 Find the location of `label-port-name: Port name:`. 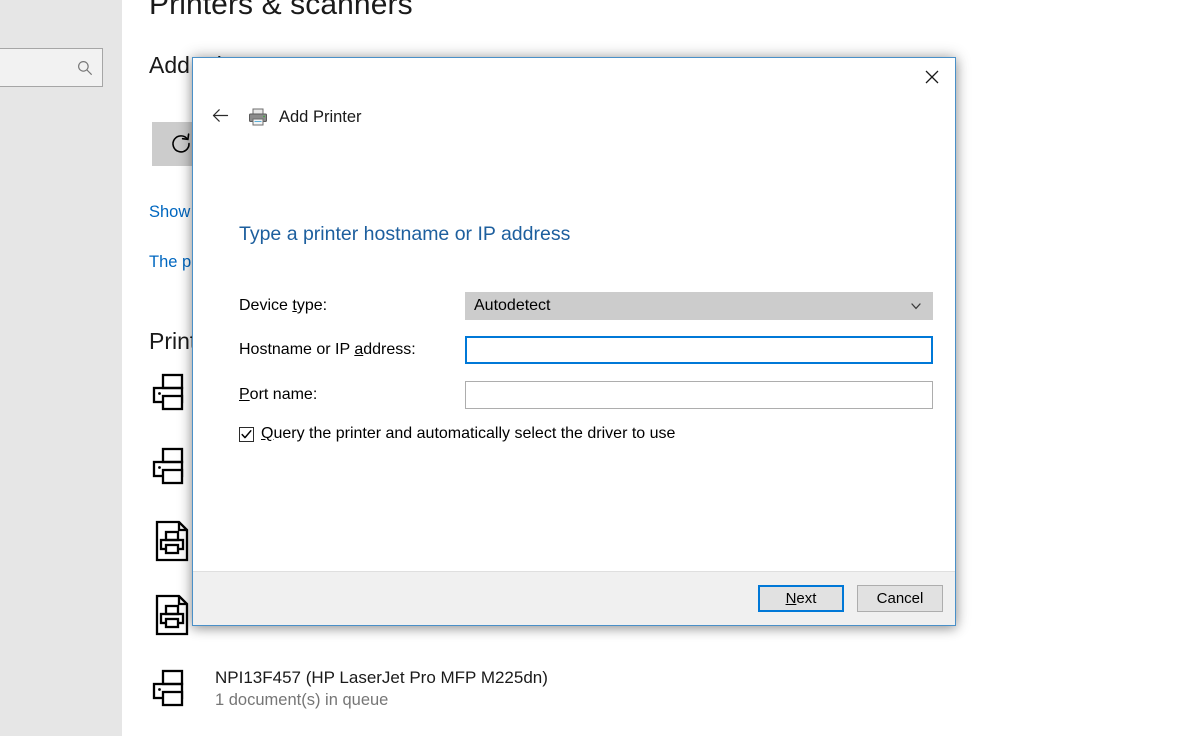

label-port-name: Port name: is located at coordinates (278, 394).